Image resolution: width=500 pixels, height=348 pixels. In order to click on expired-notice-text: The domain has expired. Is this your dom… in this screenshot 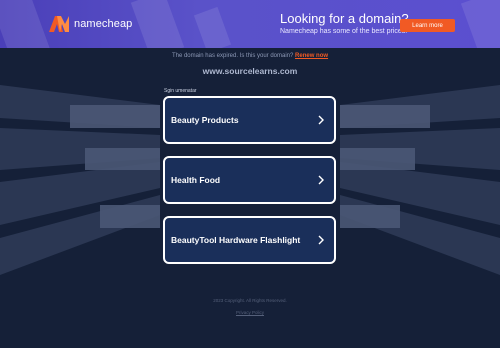, I will do `click(232, 56)`.